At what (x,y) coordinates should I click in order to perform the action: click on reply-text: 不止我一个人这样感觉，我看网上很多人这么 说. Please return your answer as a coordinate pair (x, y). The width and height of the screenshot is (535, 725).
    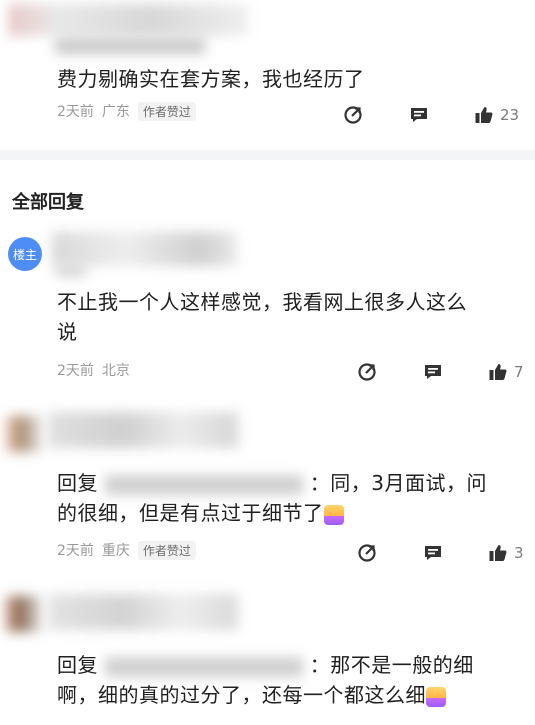
    Looking at the image, I should click on (262, 317).